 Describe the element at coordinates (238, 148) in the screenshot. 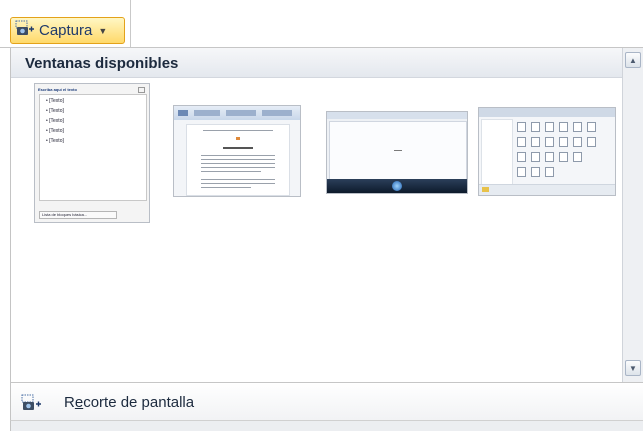

I see `heading-line-preview` at that location.